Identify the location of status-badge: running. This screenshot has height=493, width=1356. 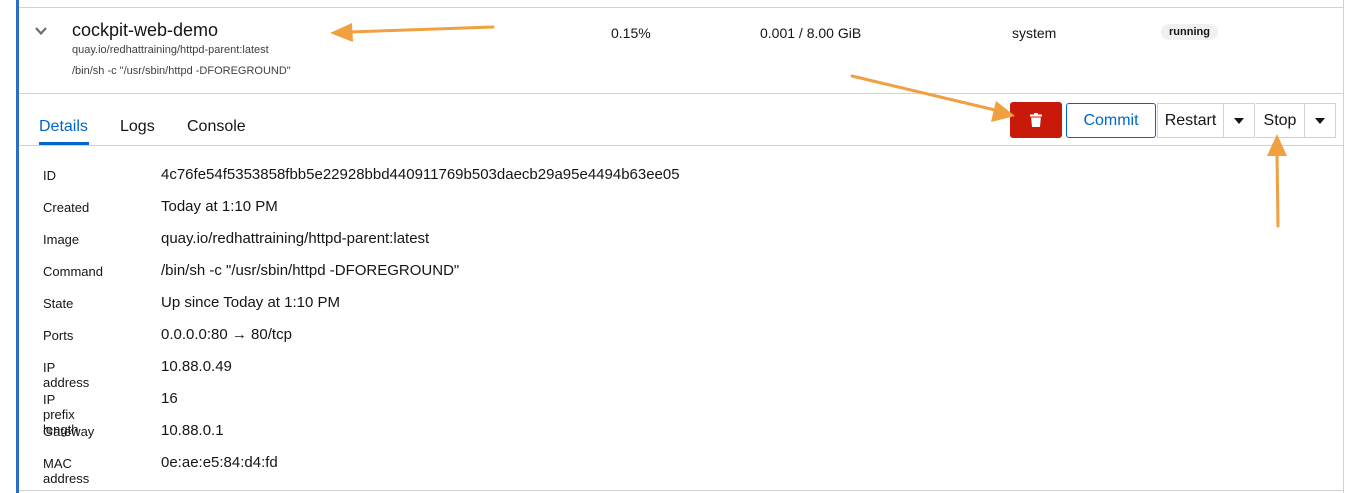
(1189, 32).